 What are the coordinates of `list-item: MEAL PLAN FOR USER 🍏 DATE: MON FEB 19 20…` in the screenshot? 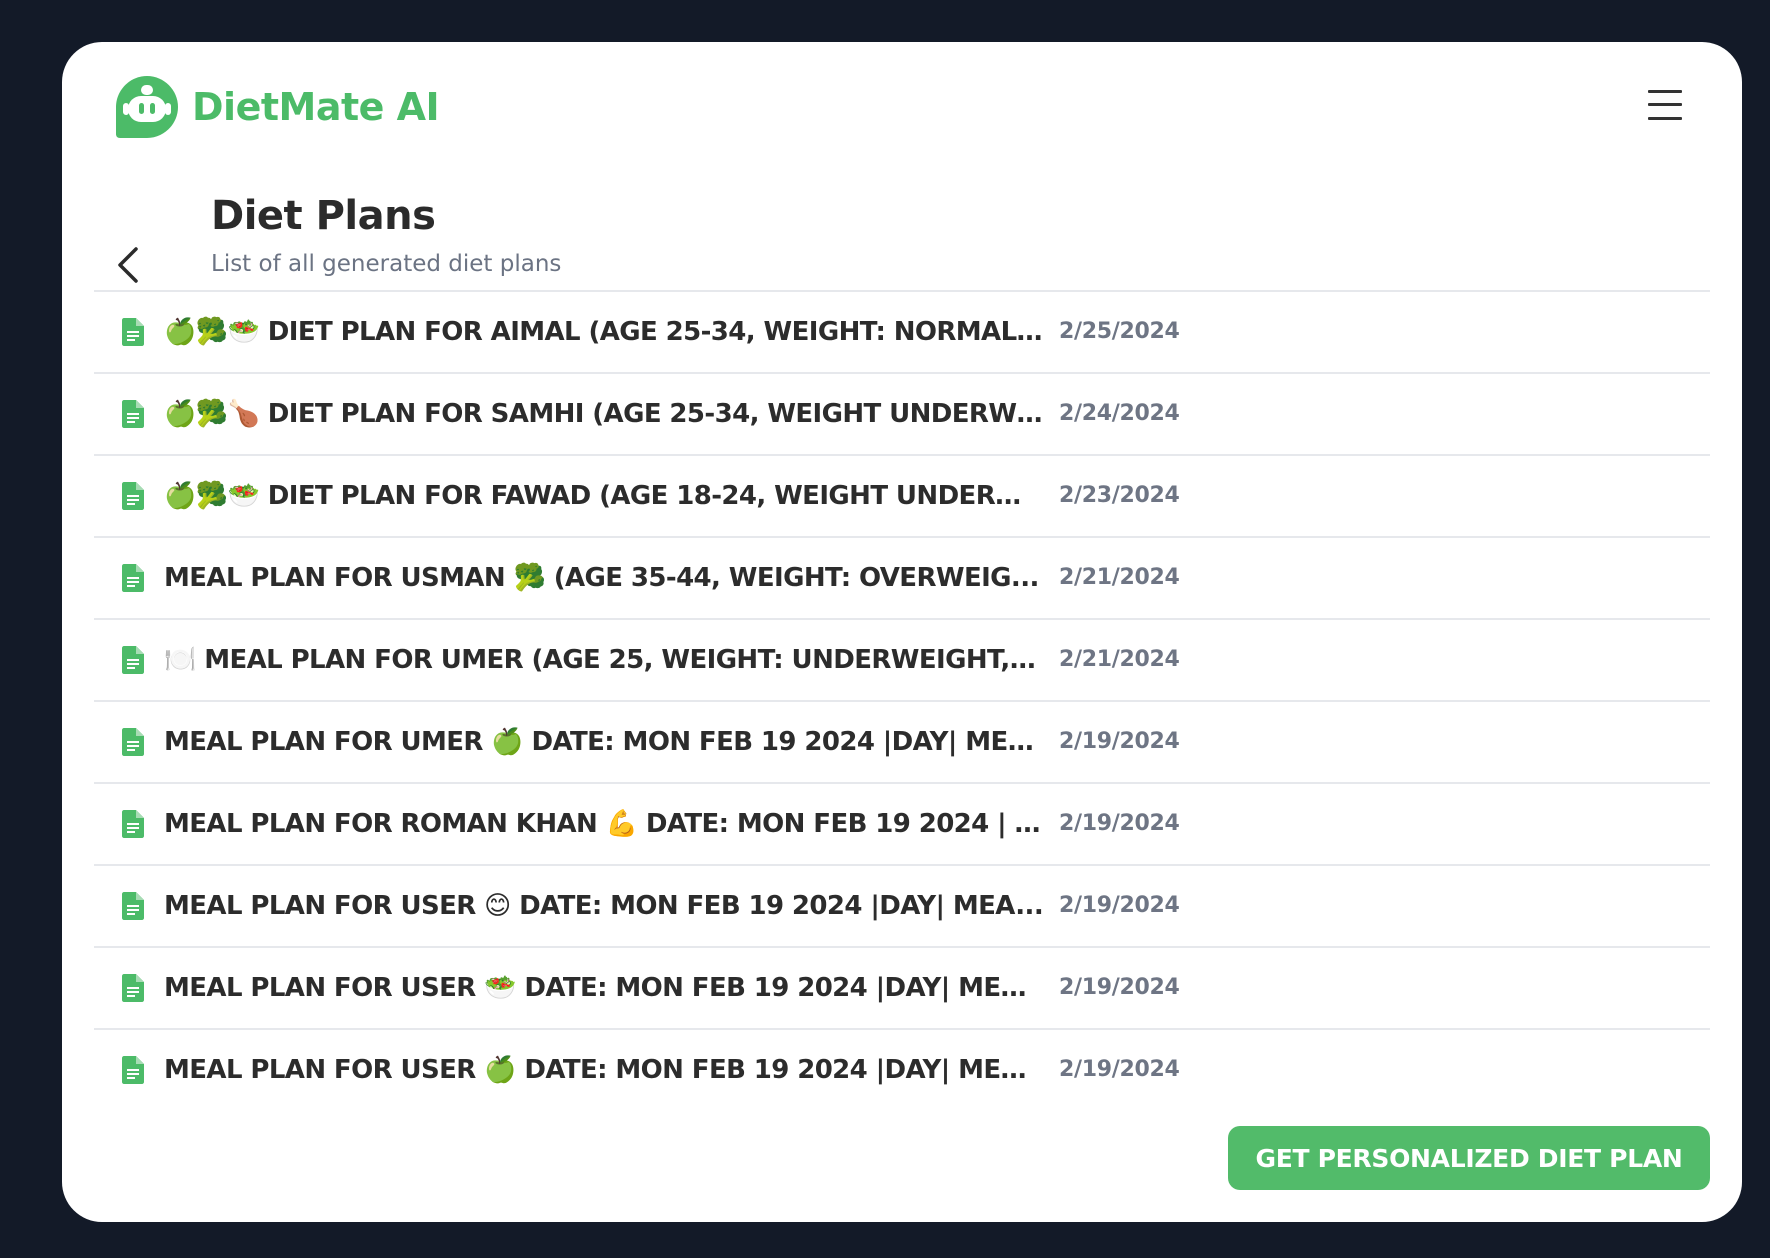 It's located at (902, 1070).